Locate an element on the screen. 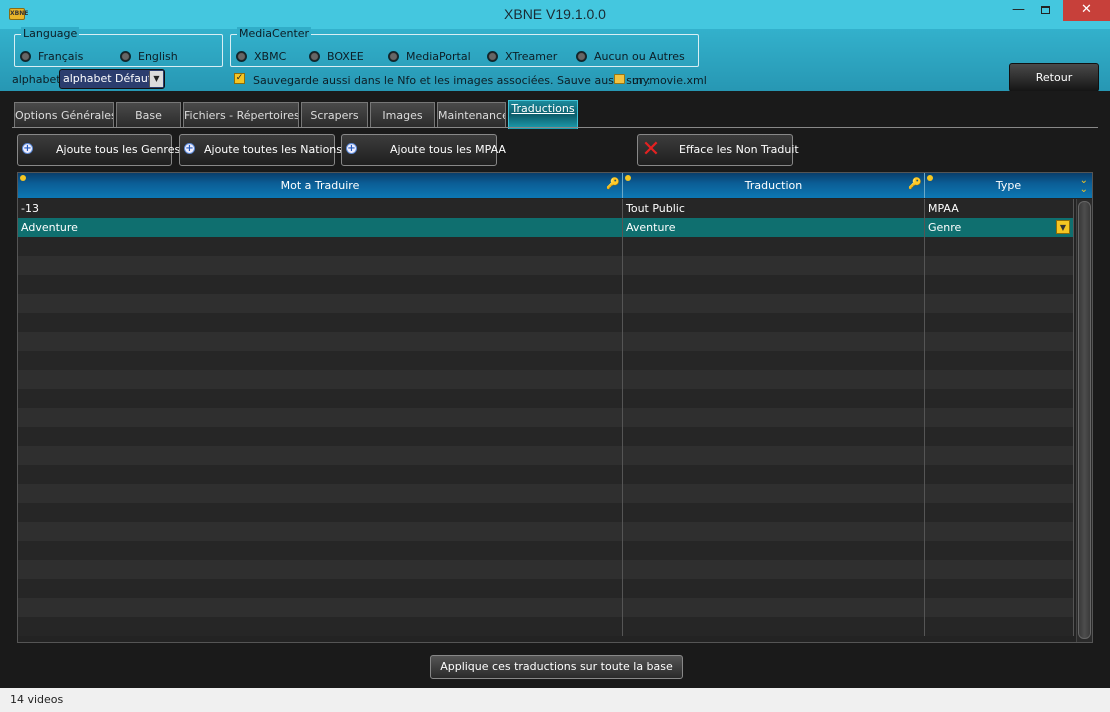 This screenshot has height=712, width=1110. save-nfo-checkbox: ✓ is located at coordinates (239, 78).